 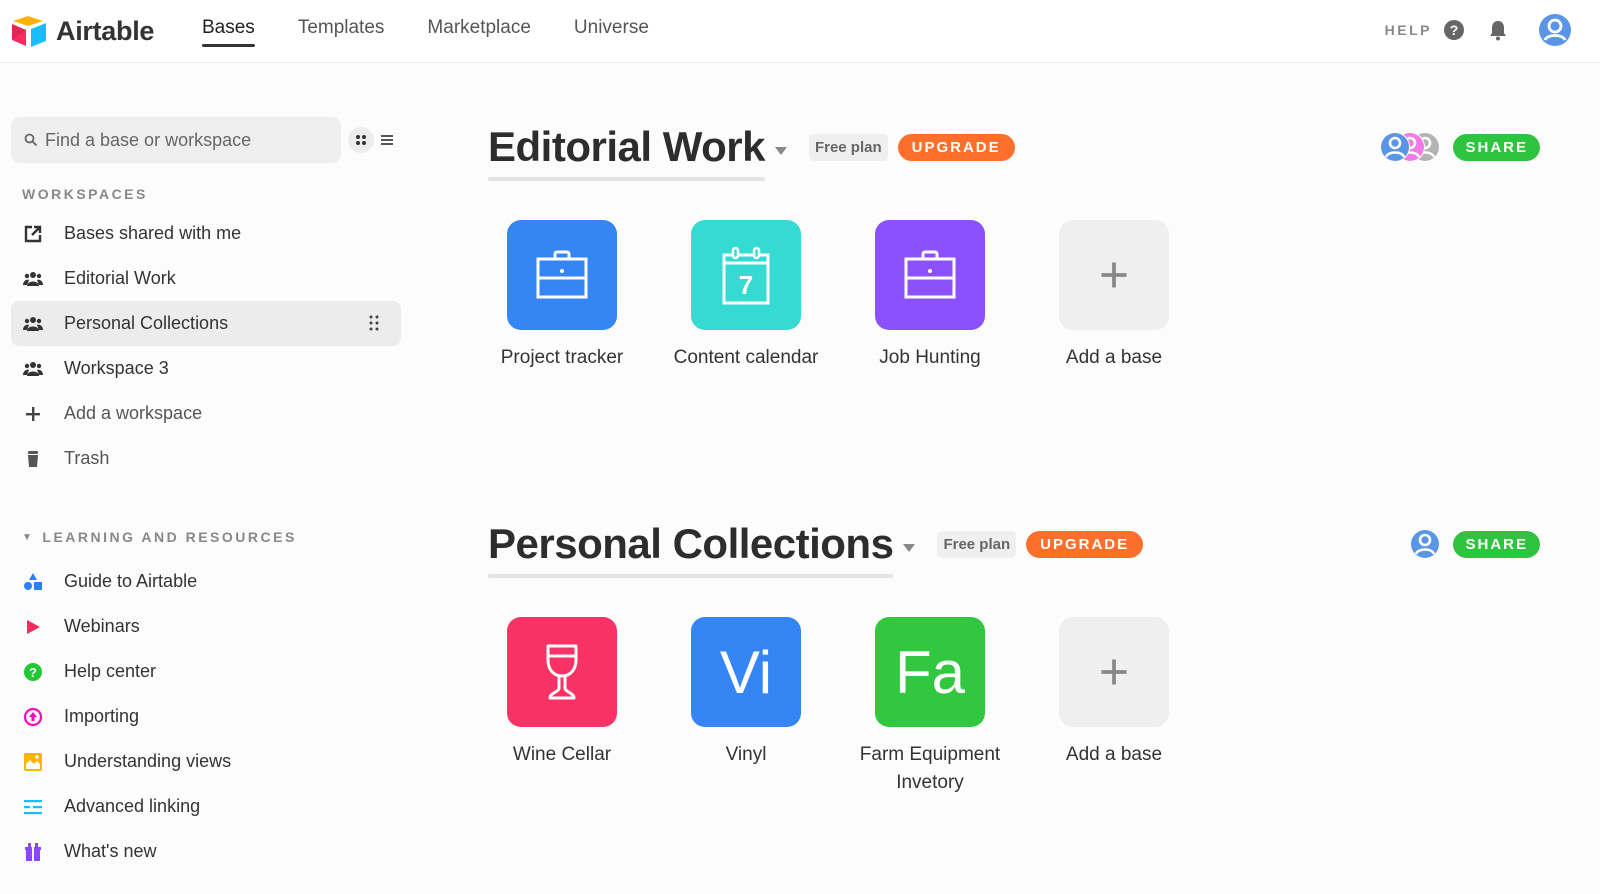 What do you see at coordinates (33, 762) in the screenshot?
I see `image-icon` at bounding box center [33, 762].